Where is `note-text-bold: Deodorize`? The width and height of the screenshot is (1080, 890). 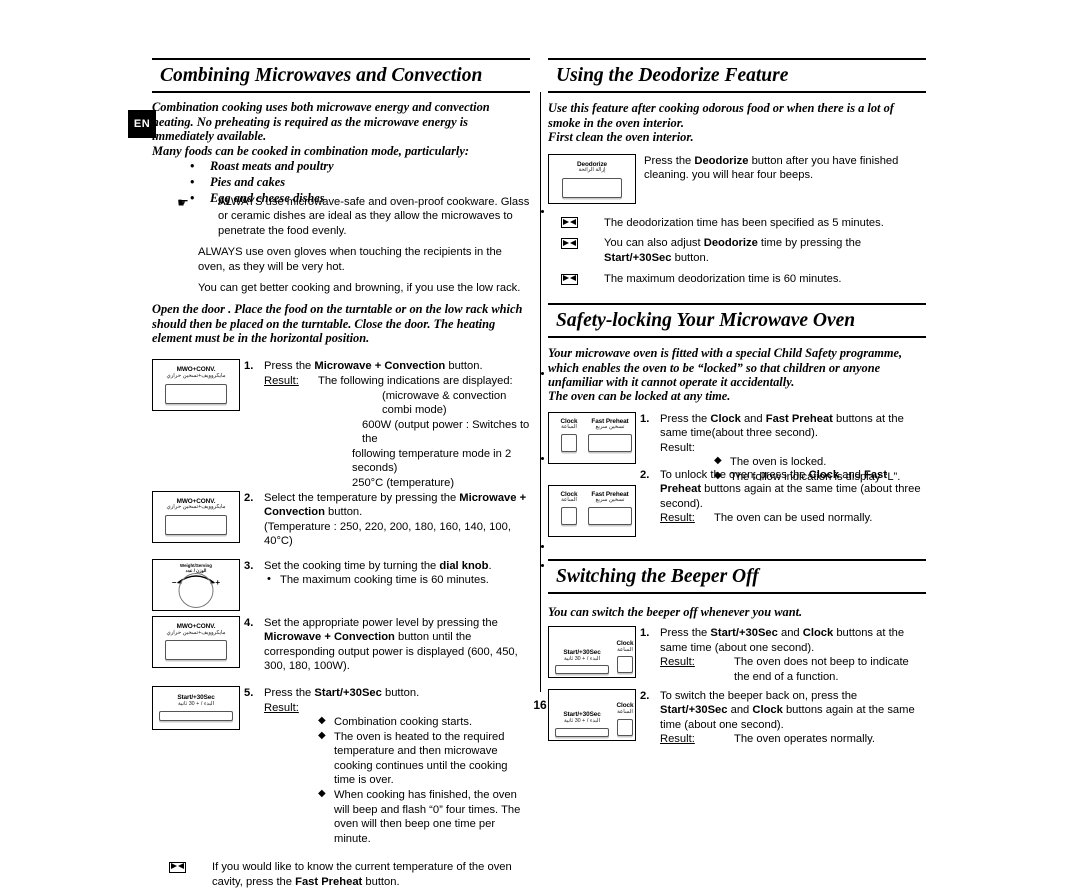 note-text-bold: Deodorize is located at coordinates (730, 243).